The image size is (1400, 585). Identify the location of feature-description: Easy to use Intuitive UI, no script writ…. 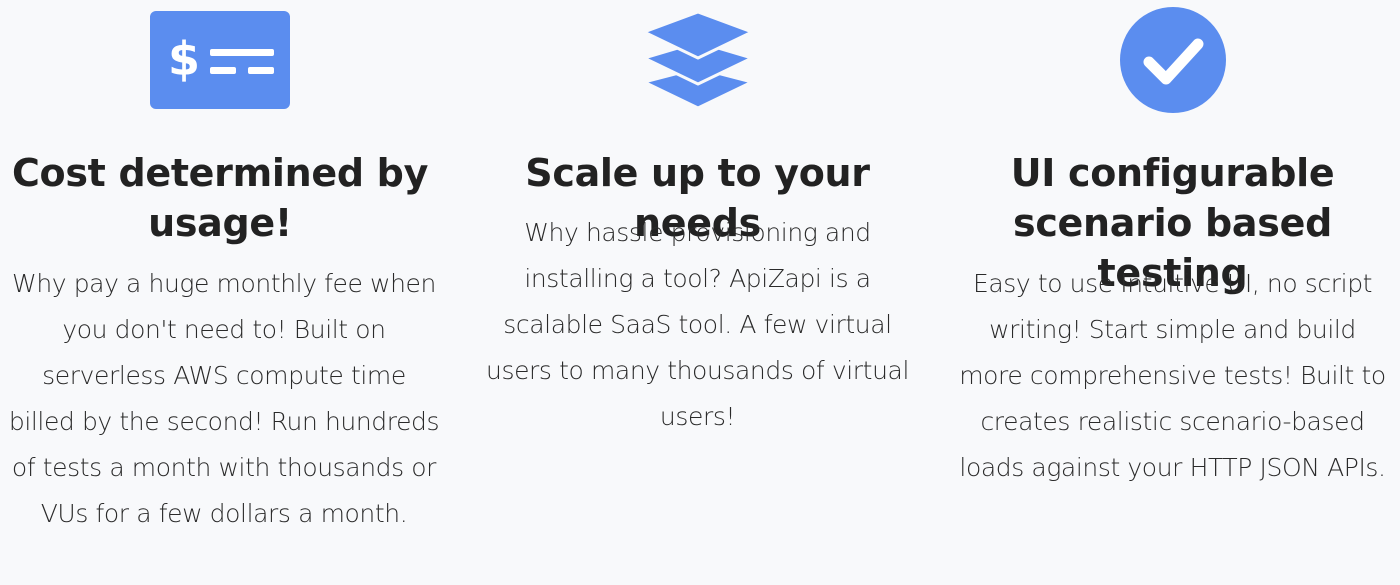
(1172, 375).